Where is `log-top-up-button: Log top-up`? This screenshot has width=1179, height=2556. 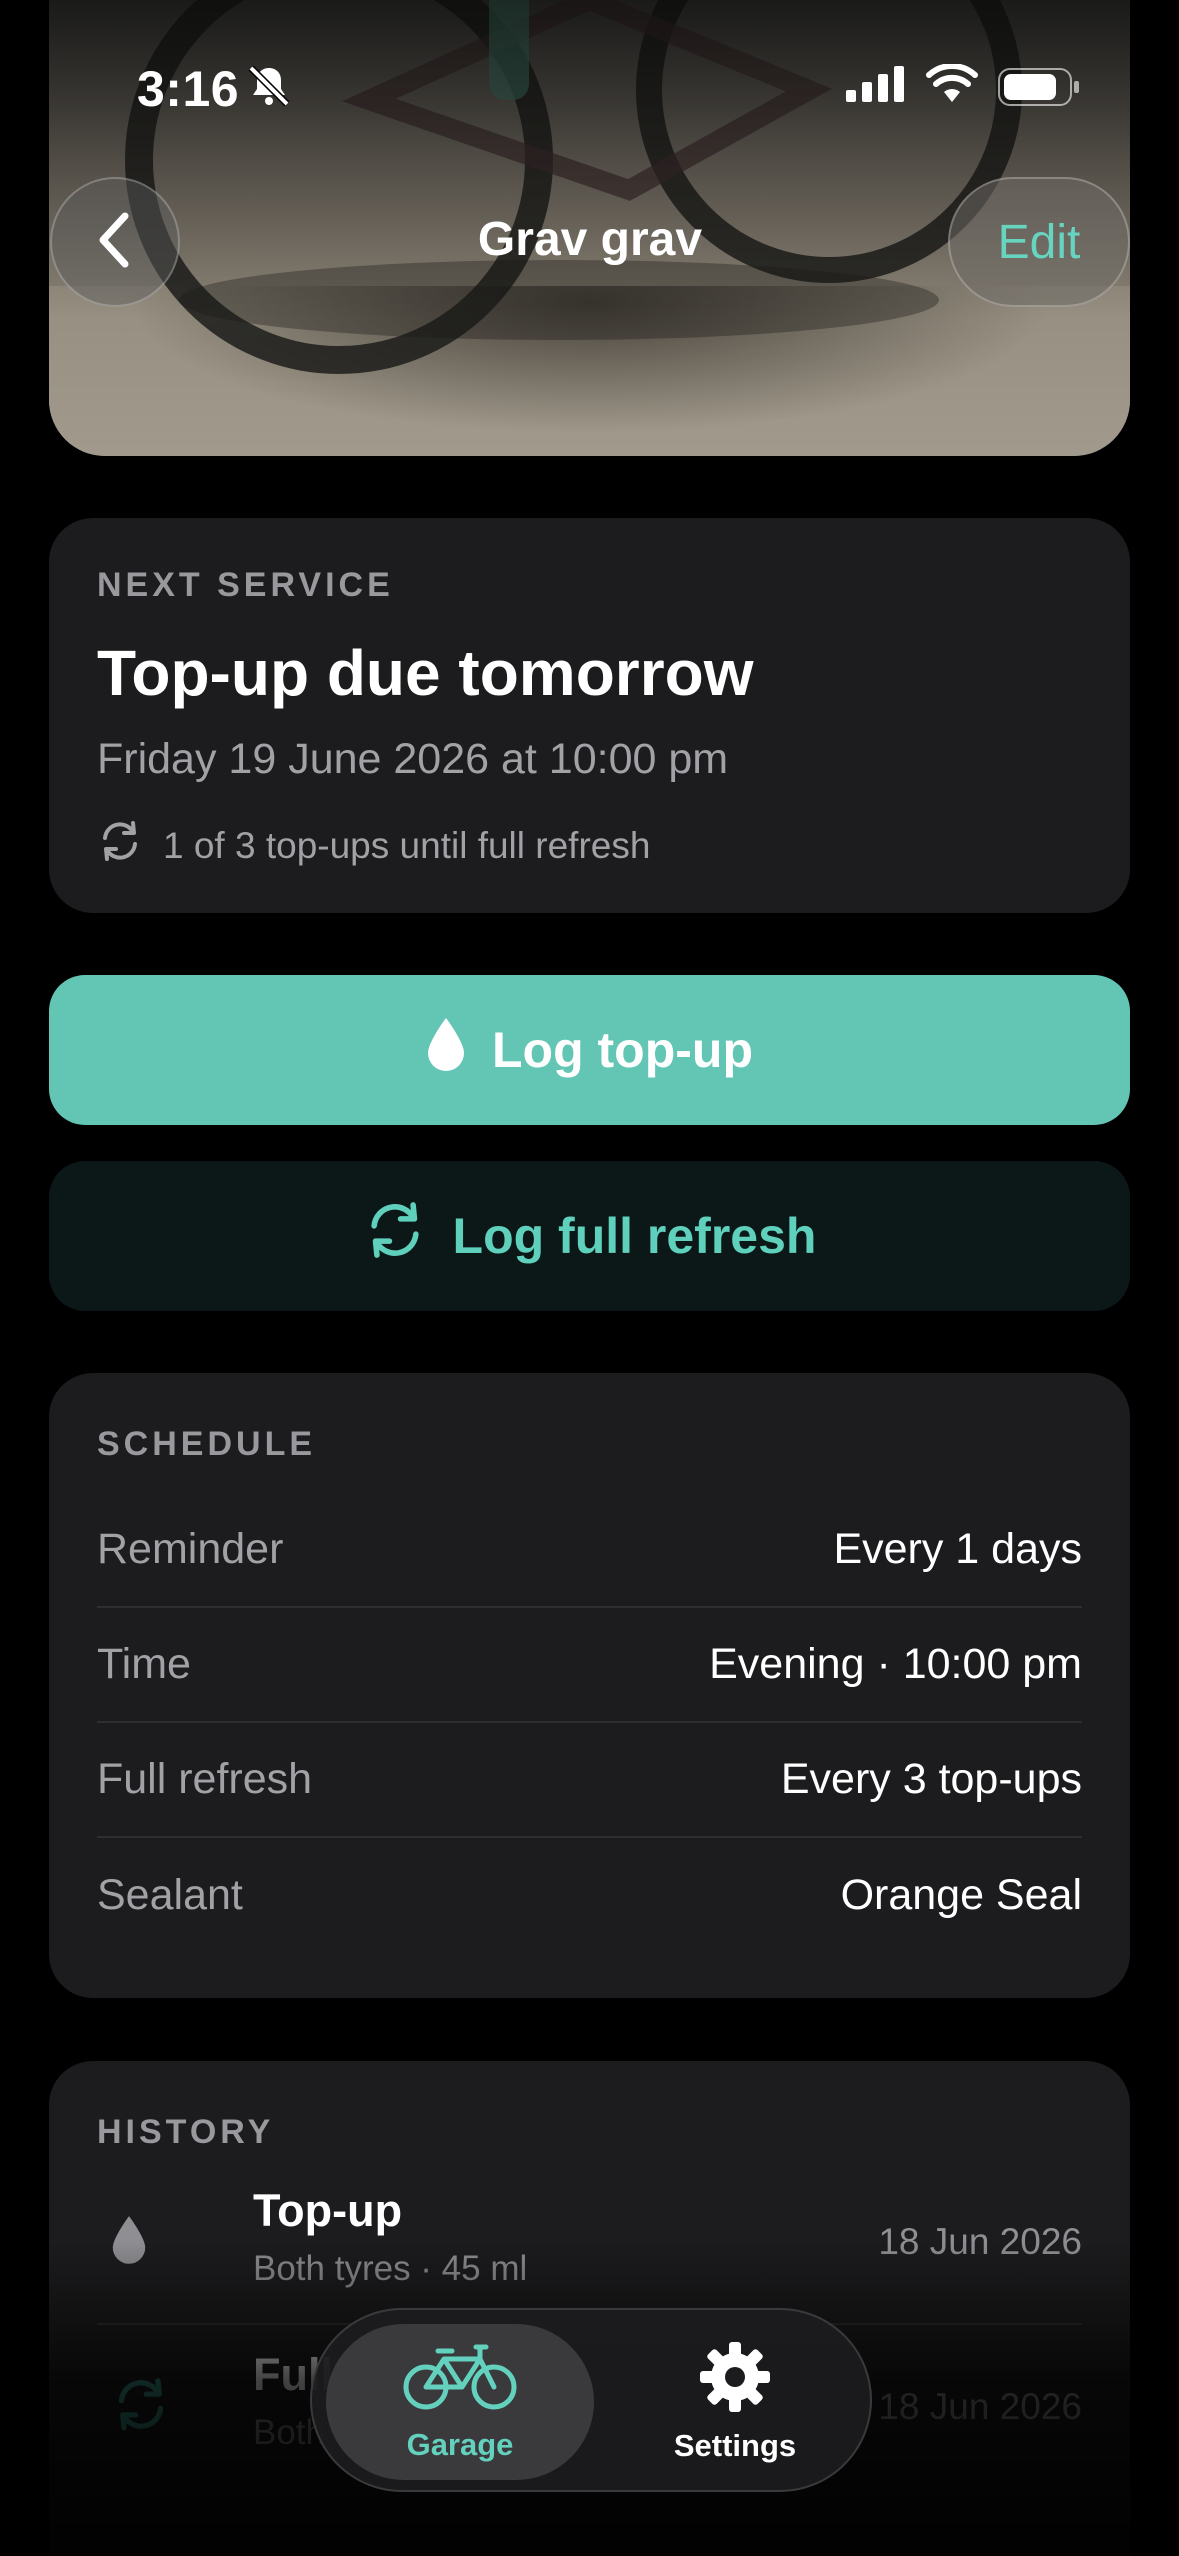
log-top-up-button: Log top-up is located at coordinates (589, 1050).